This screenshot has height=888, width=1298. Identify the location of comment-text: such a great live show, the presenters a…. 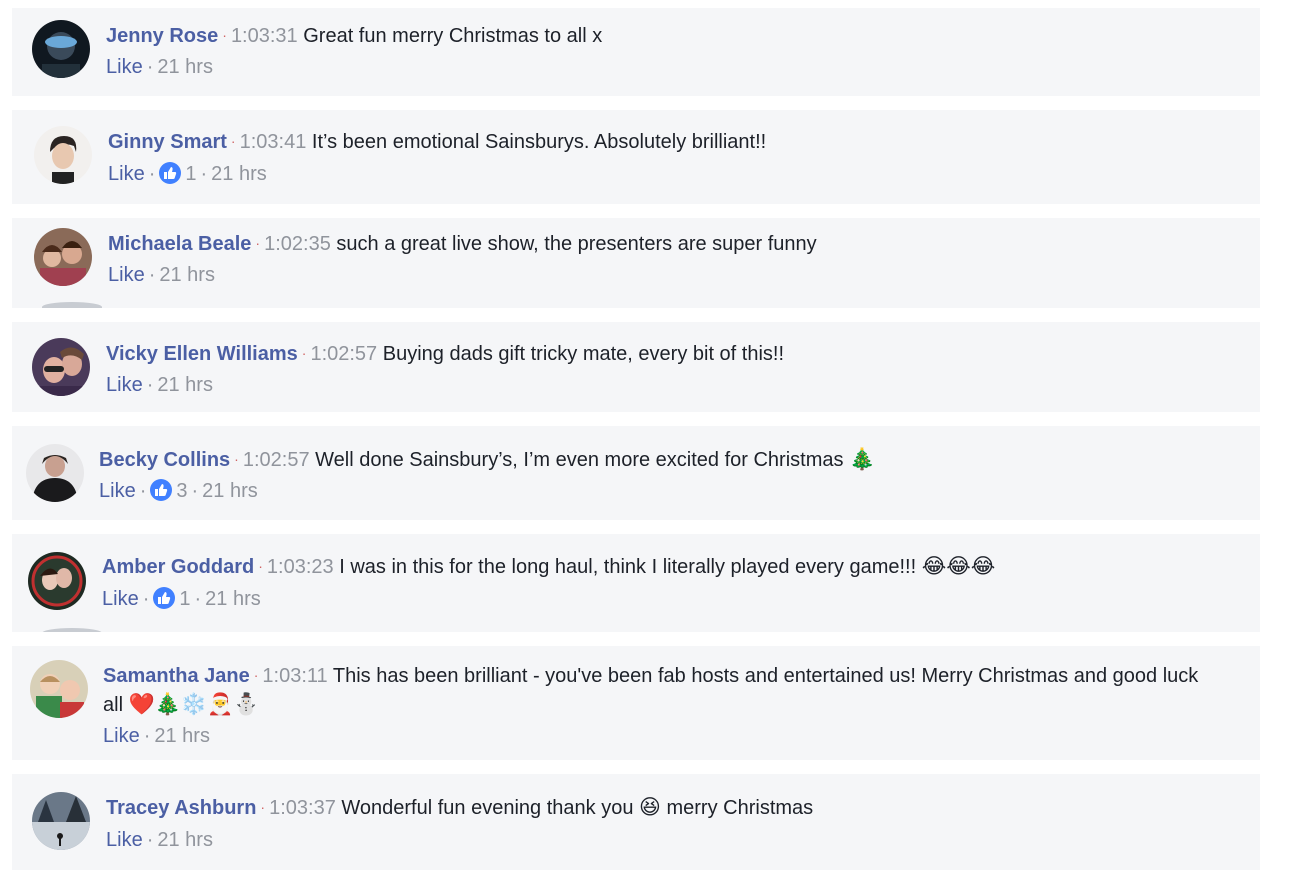
(576, 244).